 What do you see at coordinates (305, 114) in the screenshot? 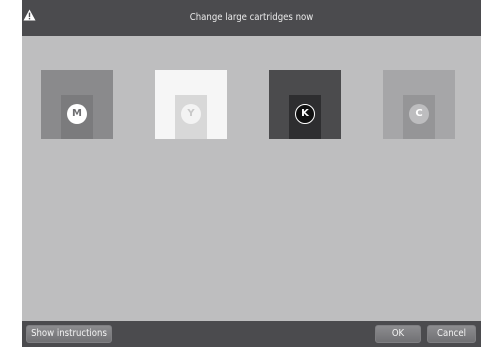
I see `cartridge-label: K` at bounding box center [305, 114].